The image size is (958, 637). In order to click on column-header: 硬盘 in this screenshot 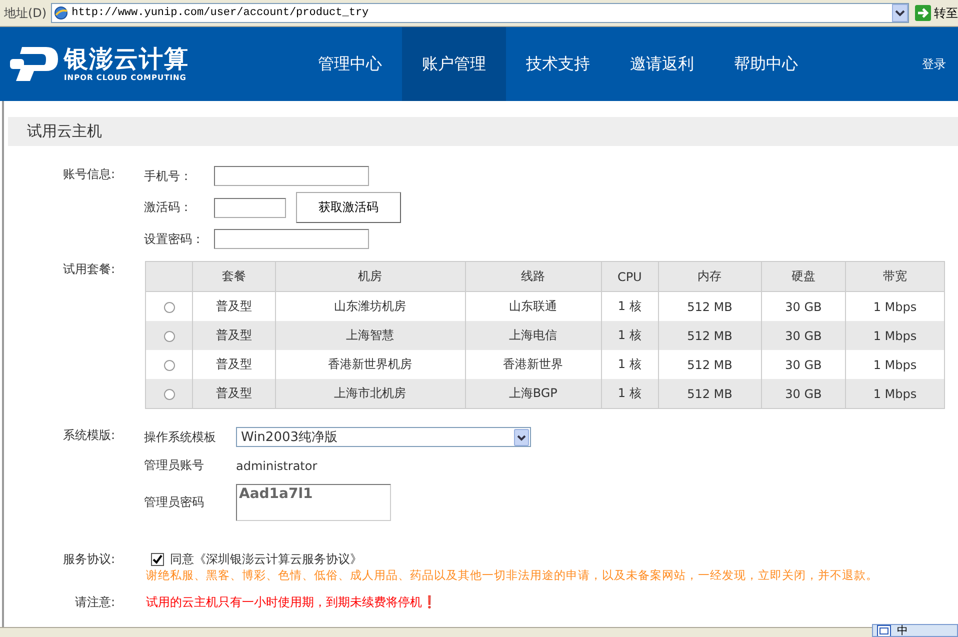, I will do `click(803, 277)`.